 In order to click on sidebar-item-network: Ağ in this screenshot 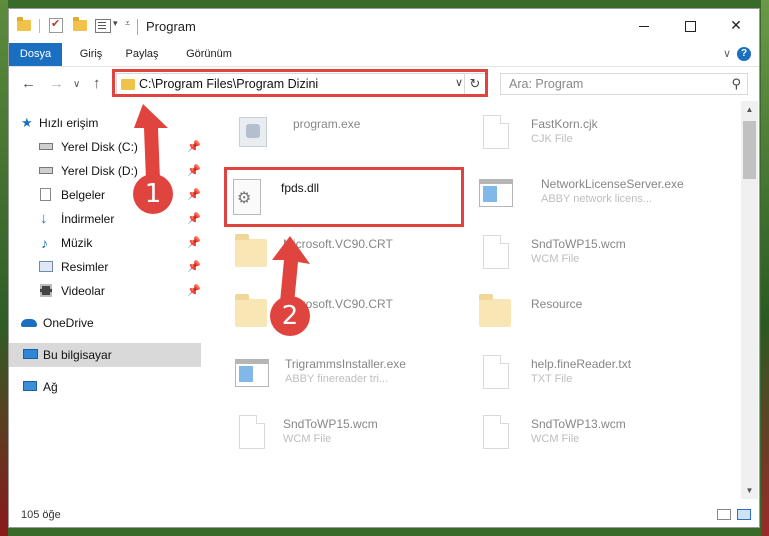, I will do `click(105, 387)`.